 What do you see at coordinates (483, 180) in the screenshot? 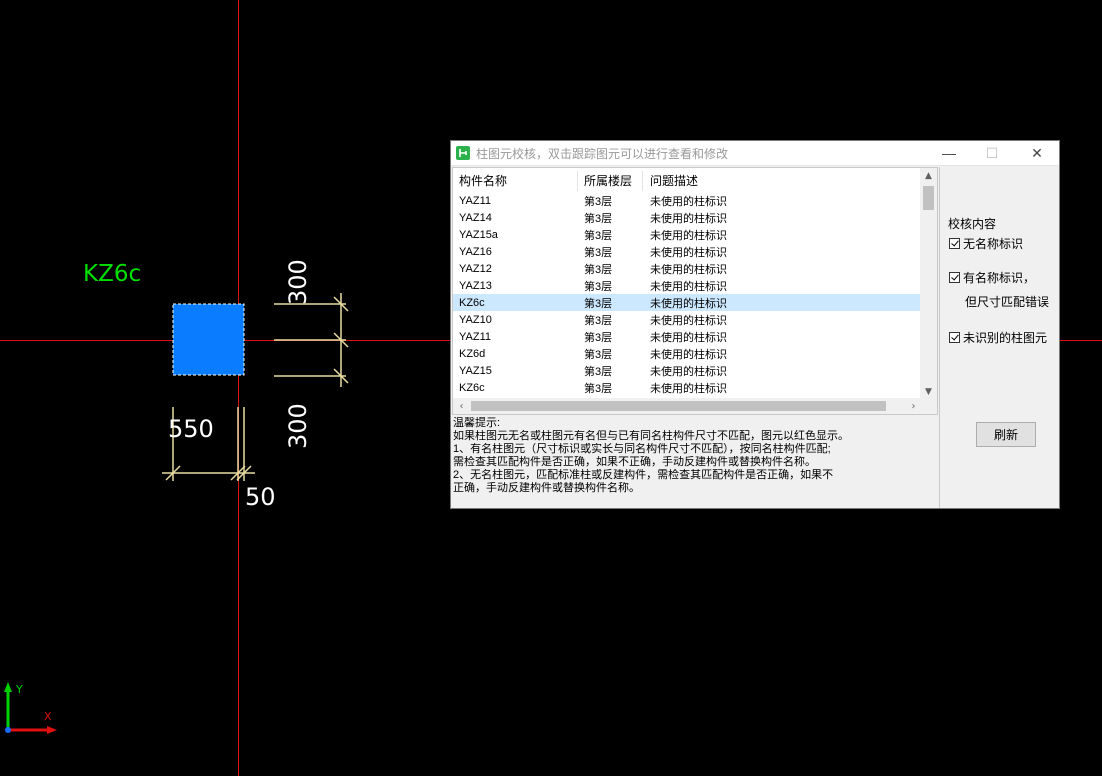
I see `header-component-name: 构件名称` at bounding box center [483, 180].